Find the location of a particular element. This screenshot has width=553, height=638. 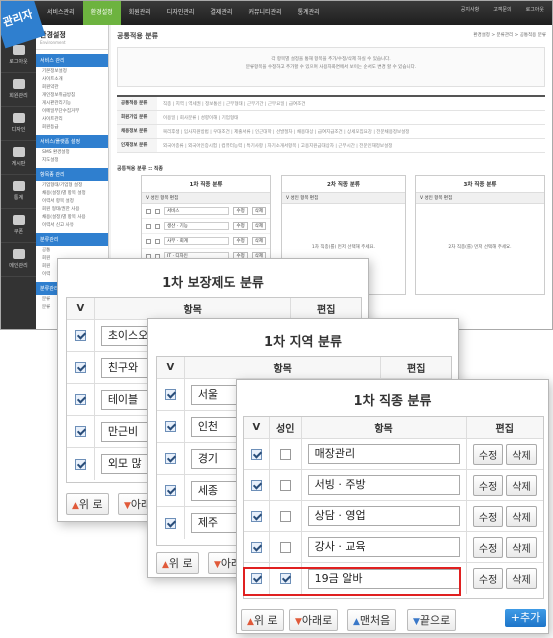

sidebar-item: 공통 is located at coordinates (72, 250).